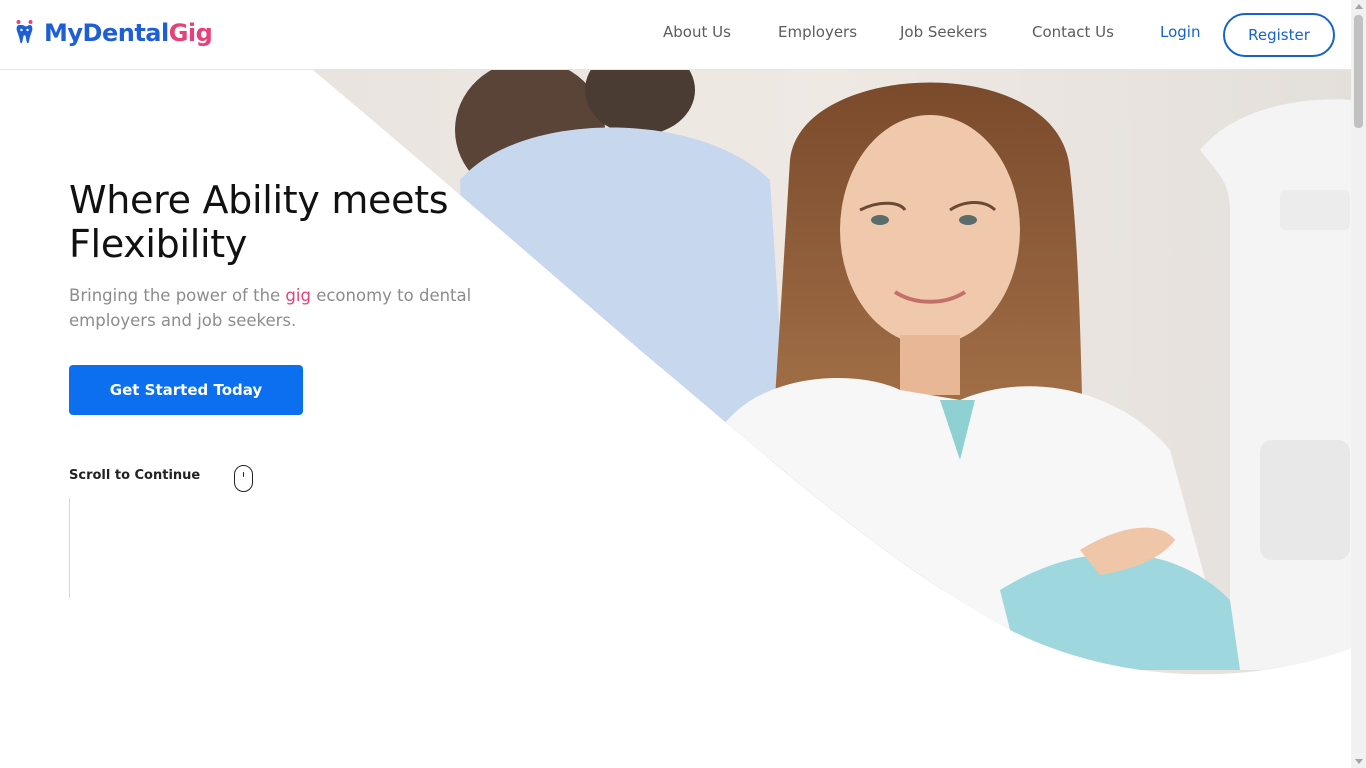  What do you see at coordinates (177, 295) in the screenshot?
I see `hero-subtitle-text: Bringing the power of the` at bounding box center [177, 295].